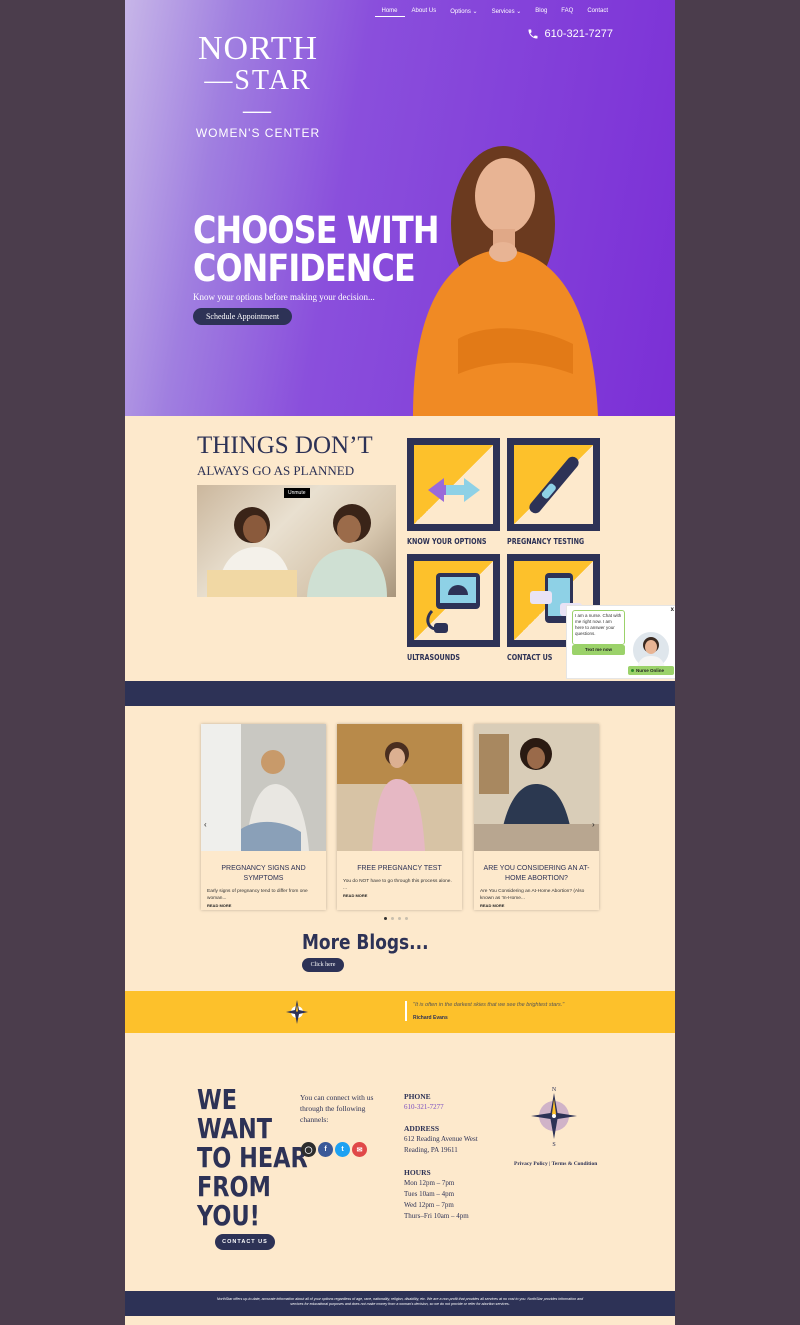 The width and height of the screenshot is (800, 1325). What do you see at coordinates (389, 11) in the screenshot?
I see `nav-home: Home` at bounding box center [389, 11].